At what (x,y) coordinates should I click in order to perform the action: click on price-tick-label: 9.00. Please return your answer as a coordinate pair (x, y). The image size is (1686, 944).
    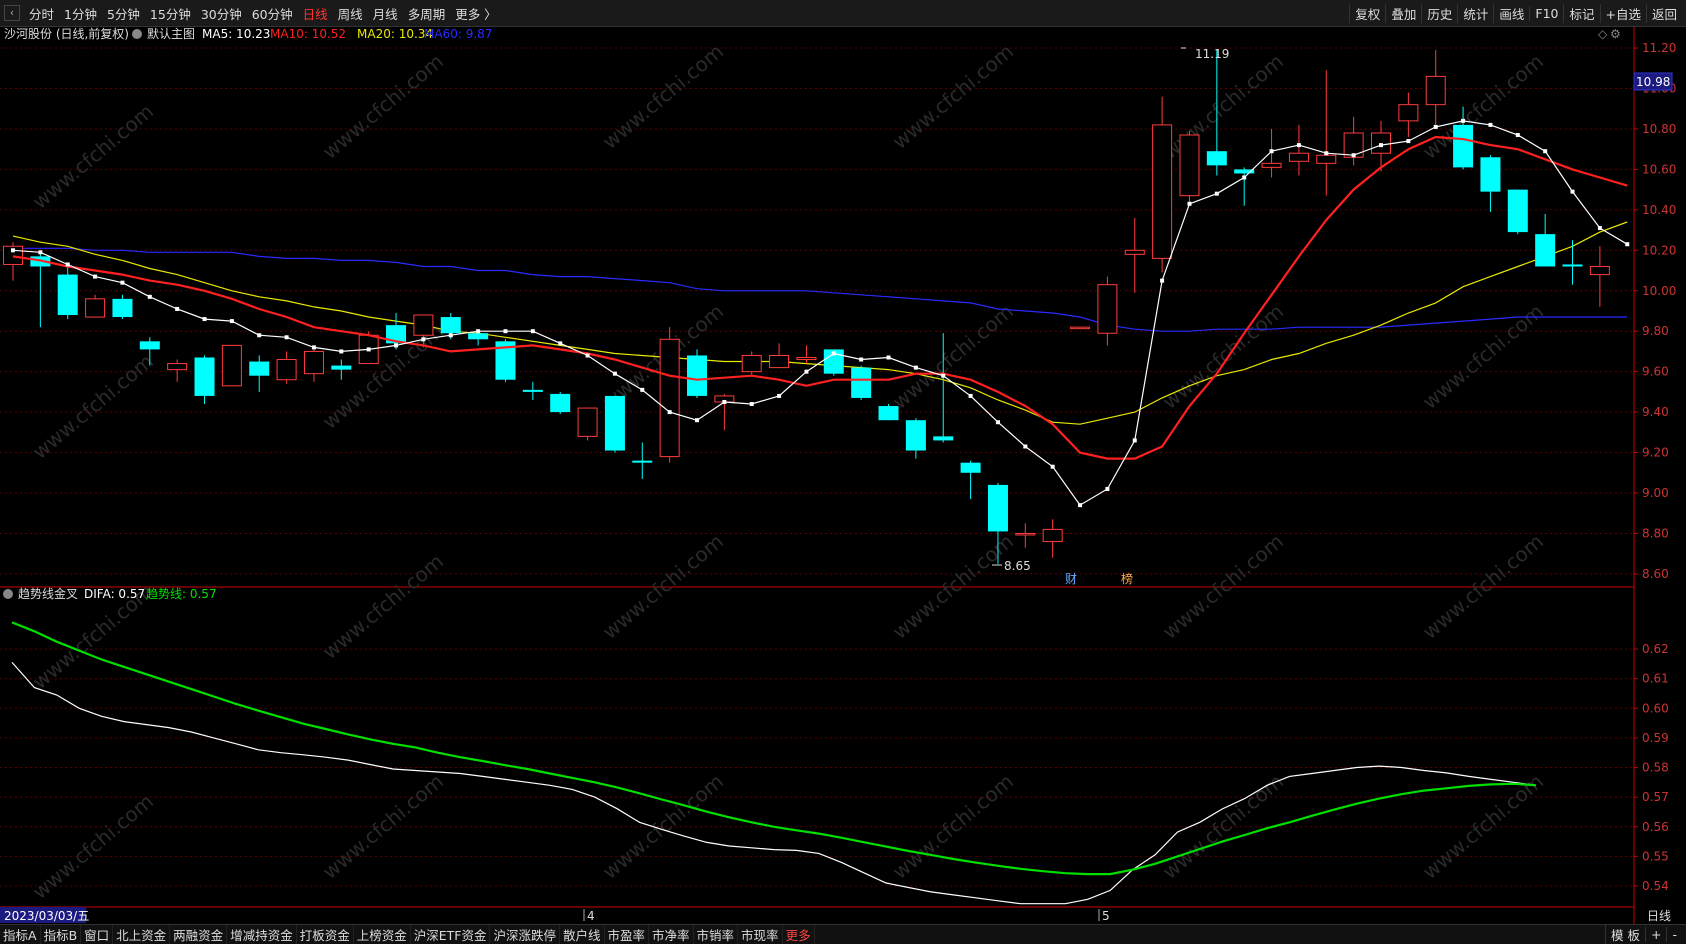
    Looking at the image, I should click on (1655, 493).